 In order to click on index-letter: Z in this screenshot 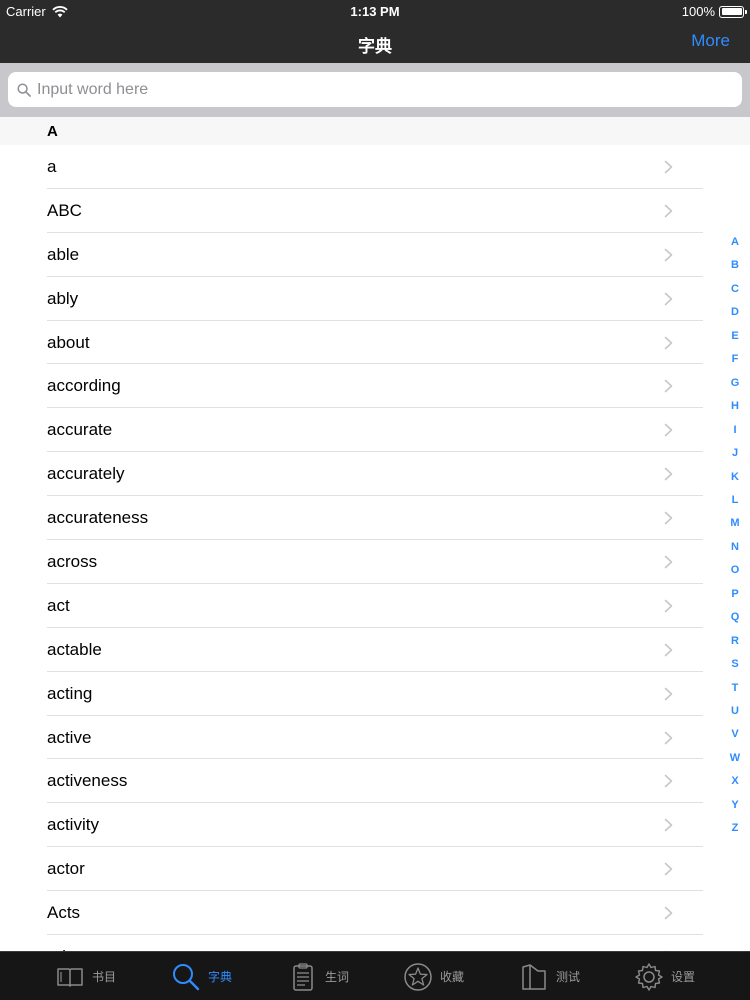, I will do `click(735, 828)`.